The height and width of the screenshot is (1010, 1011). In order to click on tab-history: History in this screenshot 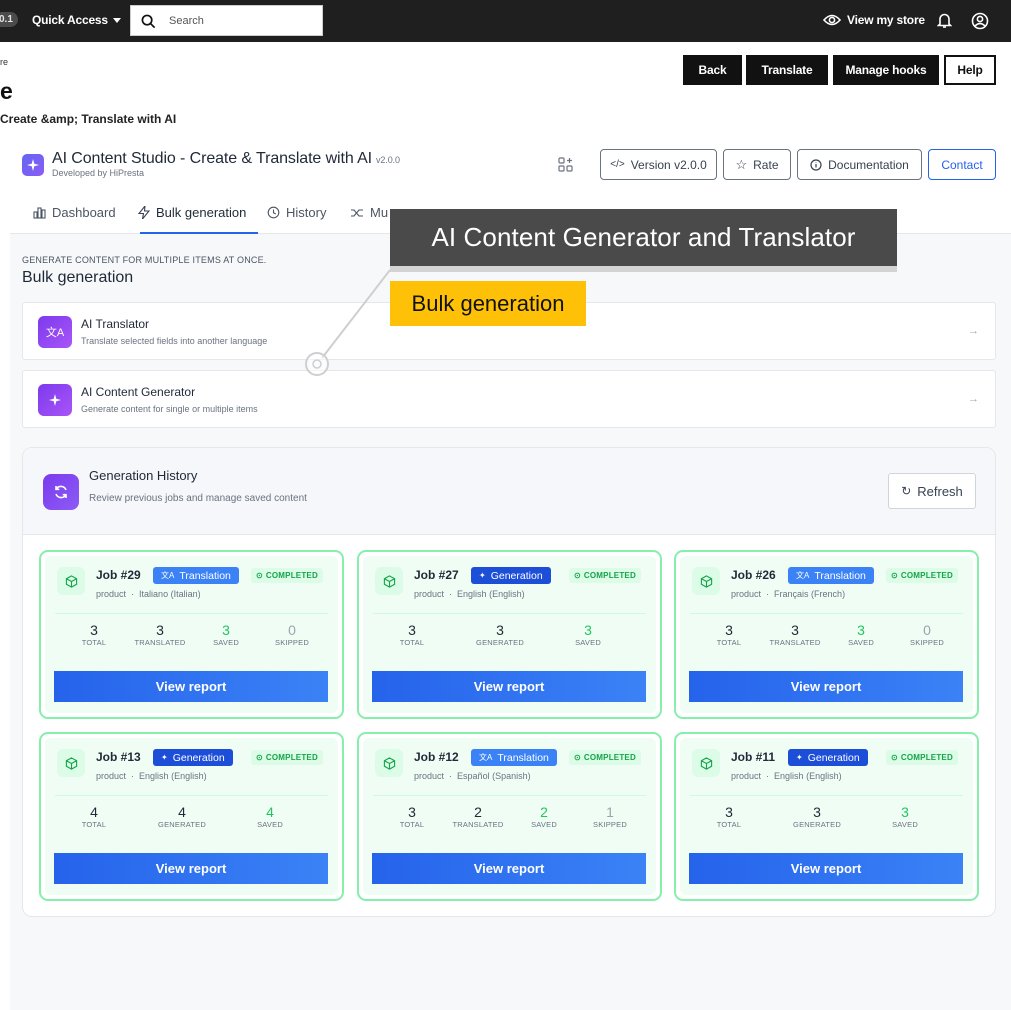, I will do `click(296, 212)`.